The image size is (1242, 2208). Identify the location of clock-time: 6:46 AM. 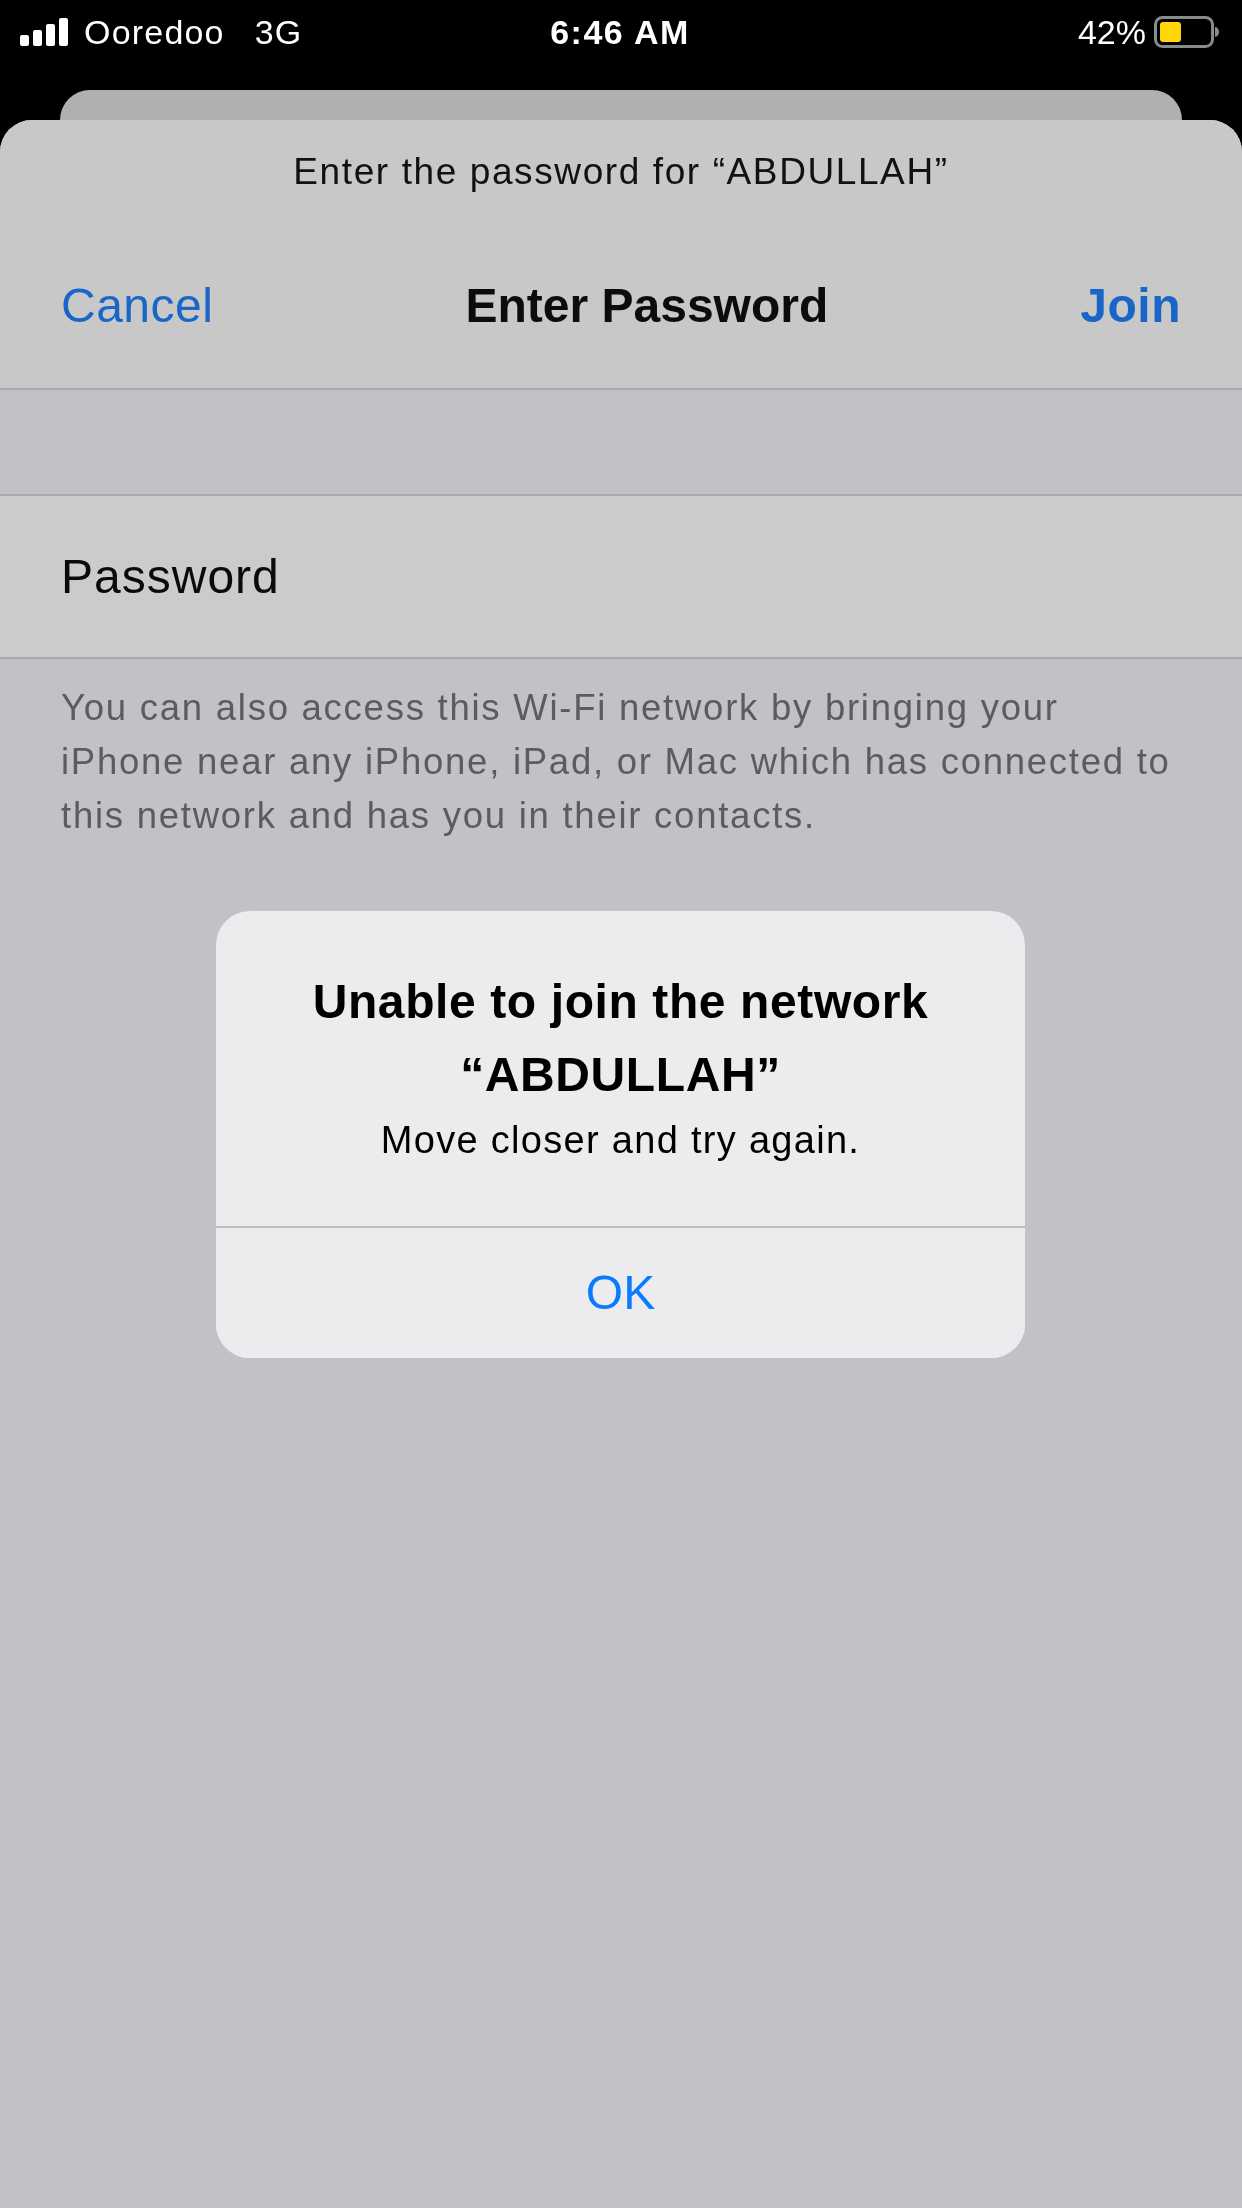
(620, 32).